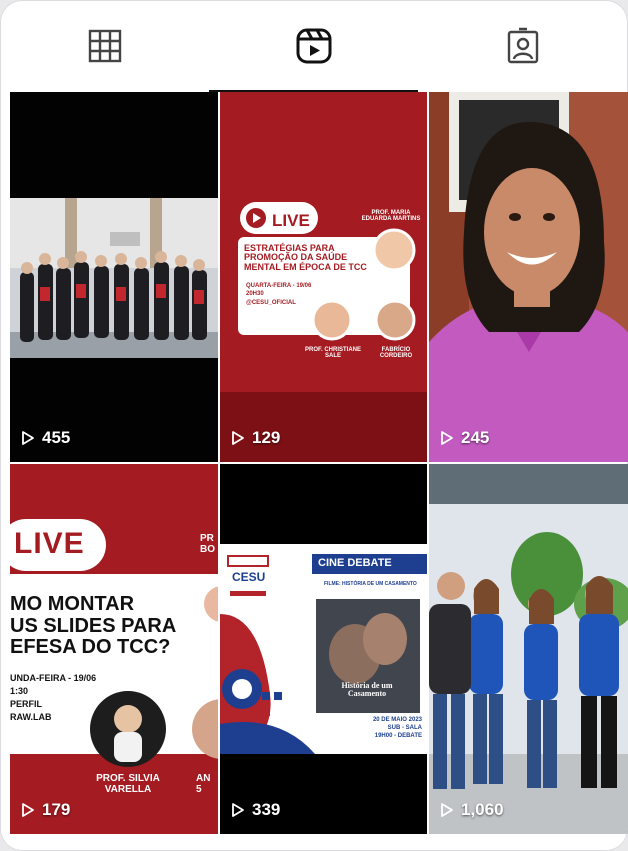  What do you see at coordinates (266, 437) in the screenshot?
I see `view-count-value: 129` at bounding box center [266, 437].